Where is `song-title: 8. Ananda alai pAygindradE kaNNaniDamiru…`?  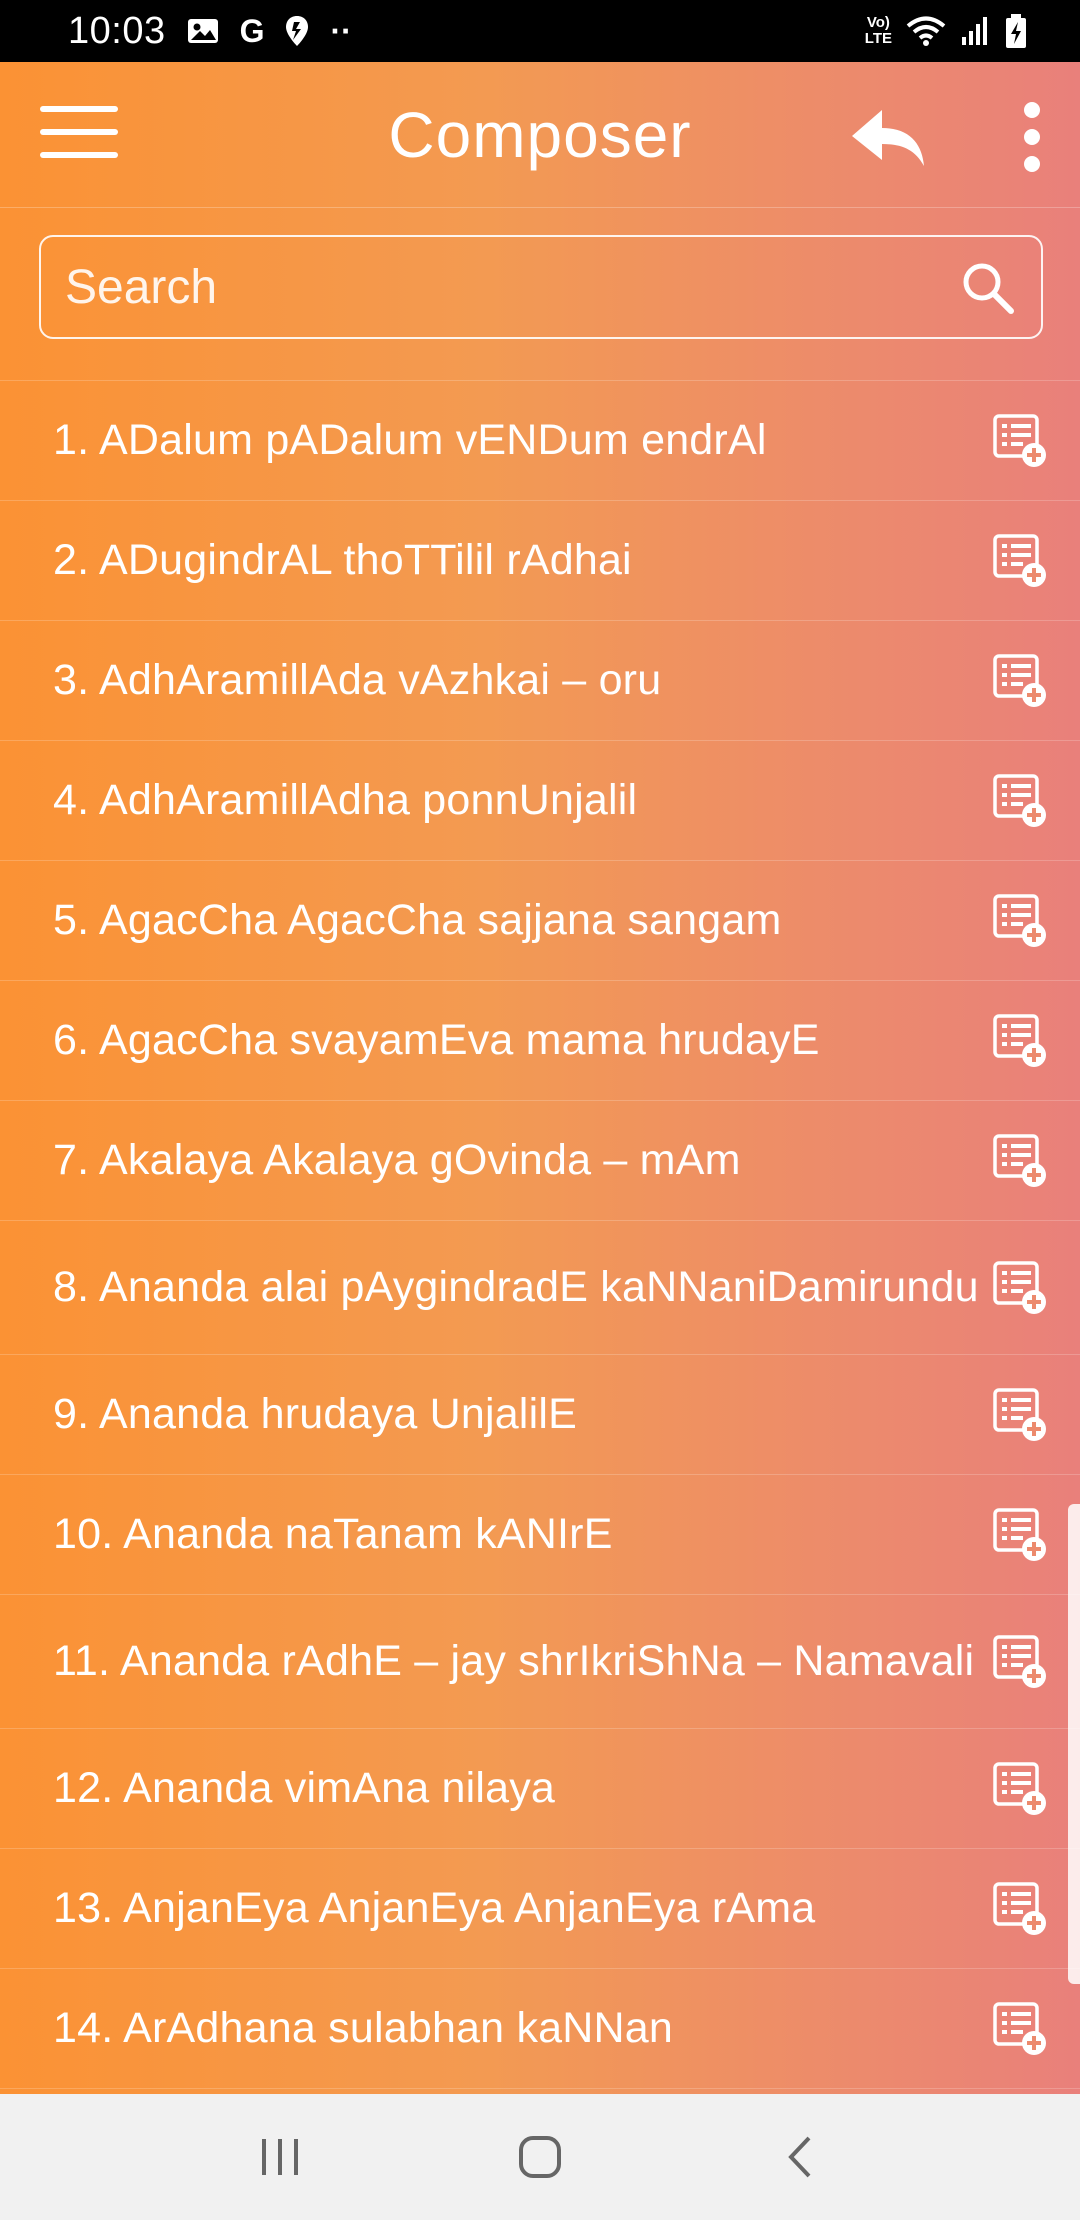 song-title: 8. Ananda alai pAygindradE kaNNaniDamiru… is located at coordinates (516, 1287).